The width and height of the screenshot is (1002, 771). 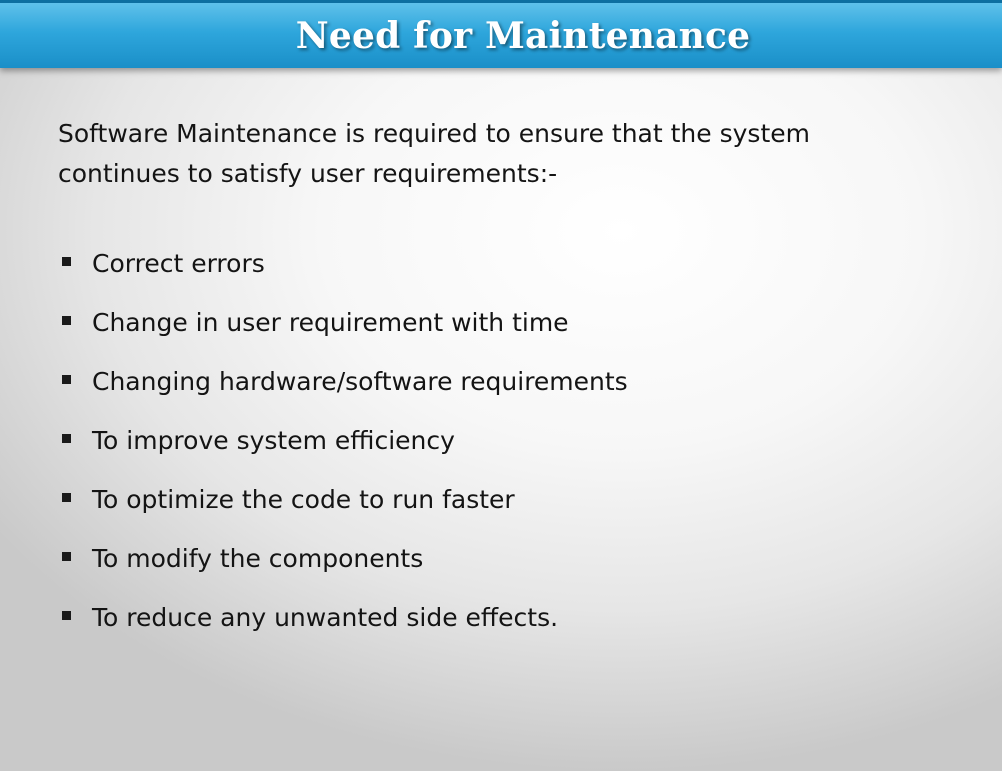 What do you see at coordinates (360, 381) in the screenshot?
I see `bullet-text: Changing hardware/software requirements` at bounding box center [360, 381].